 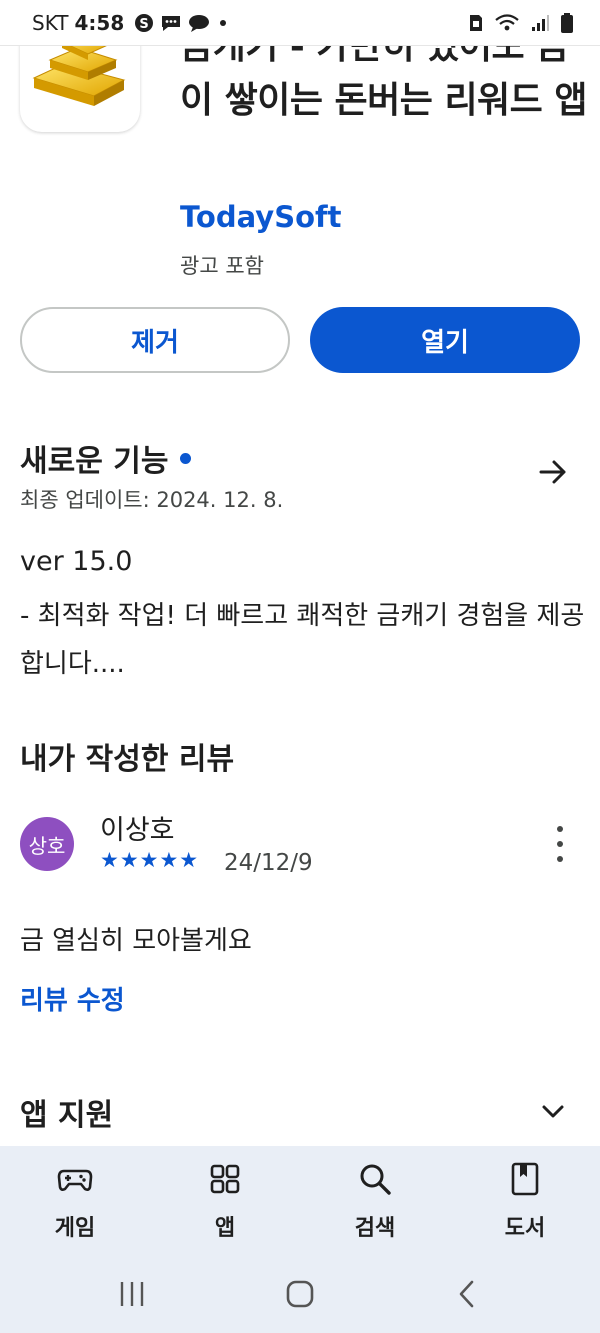 I want to click on more-notifications-dot, so click(x=223, y=22).